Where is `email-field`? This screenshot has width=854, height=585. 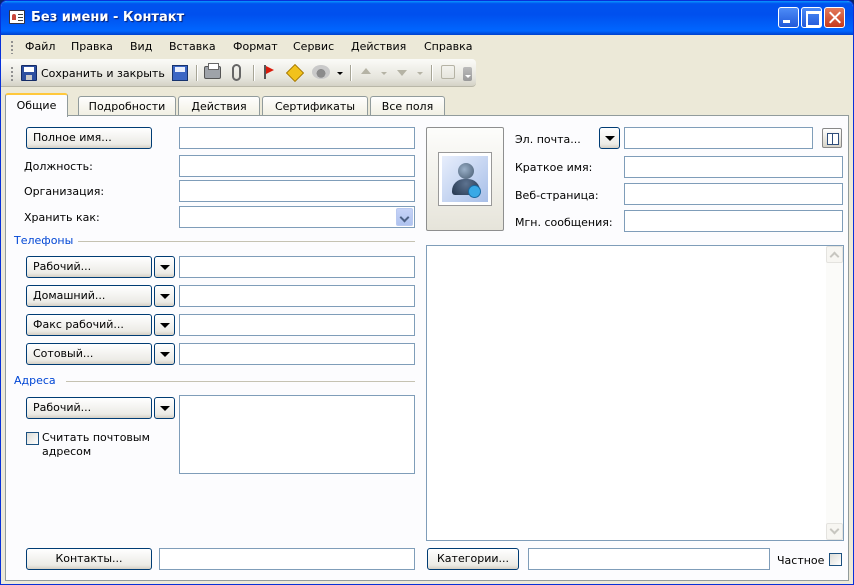
email-field is located at coordinates (718, 138).